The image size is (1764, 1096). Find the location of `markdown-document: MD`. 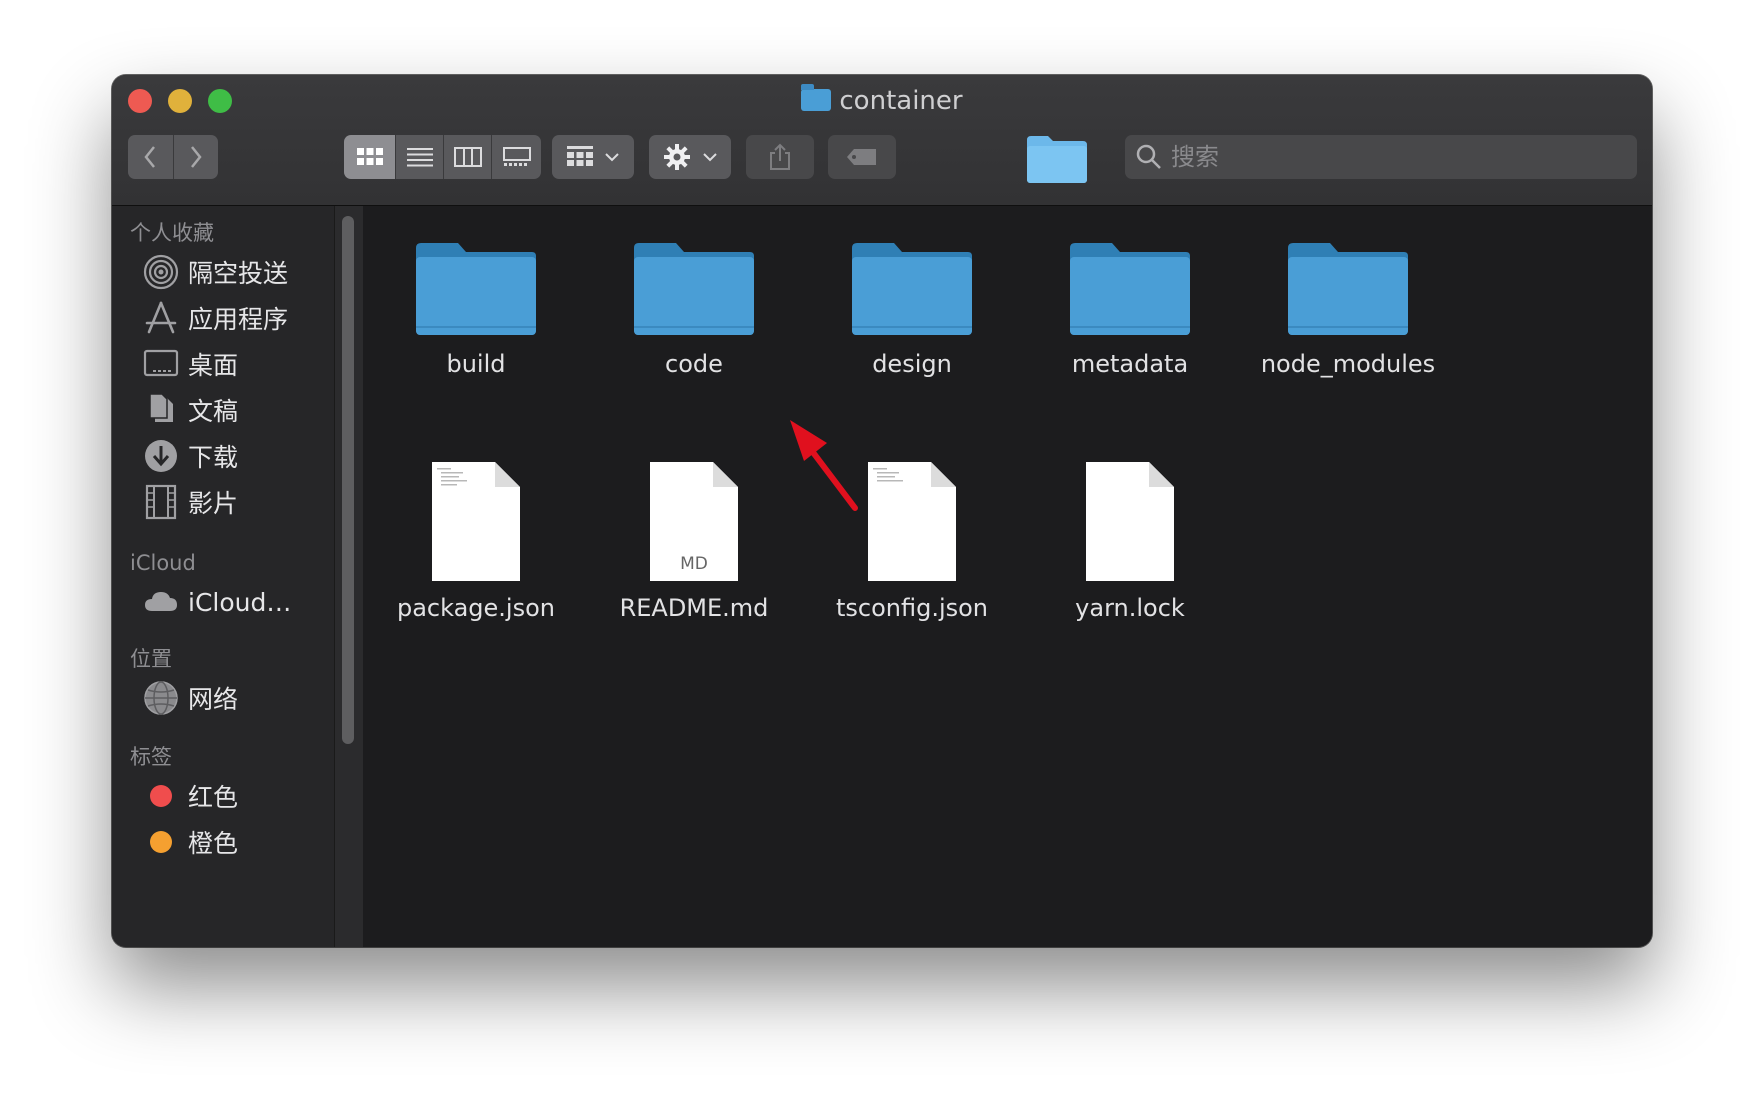

markdown-document: MD is located at coordinates (694, 522).